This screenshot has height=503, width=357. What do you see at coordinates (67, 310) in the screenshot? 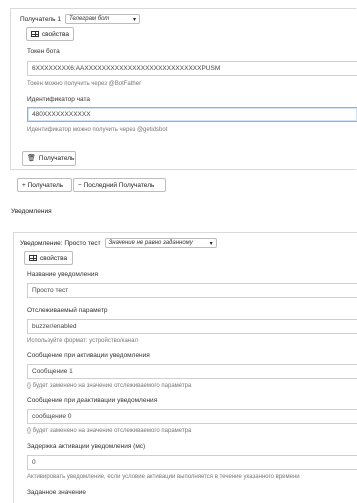
I see `tracked-param-label: Отслеживаемый параметр` at bounding box center [67, 310].